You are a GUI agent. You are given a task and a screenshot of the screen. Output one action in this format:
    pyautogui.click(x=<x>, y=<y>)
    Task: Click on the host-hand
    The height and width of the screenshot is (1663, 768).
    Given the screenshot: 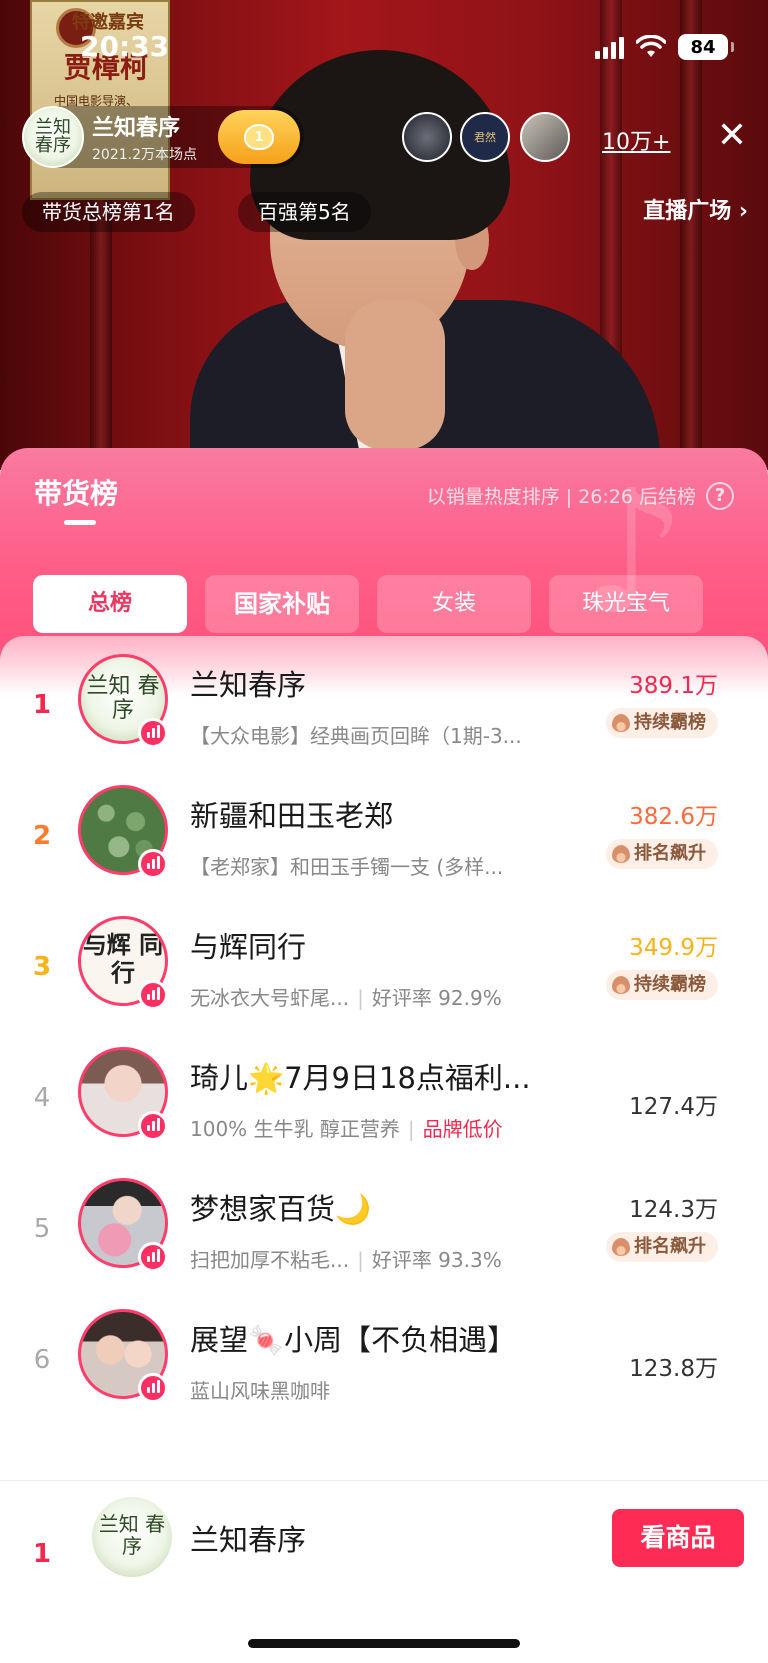 What is the action you would take?
    pyautogui.click(x=395, y=375)
    